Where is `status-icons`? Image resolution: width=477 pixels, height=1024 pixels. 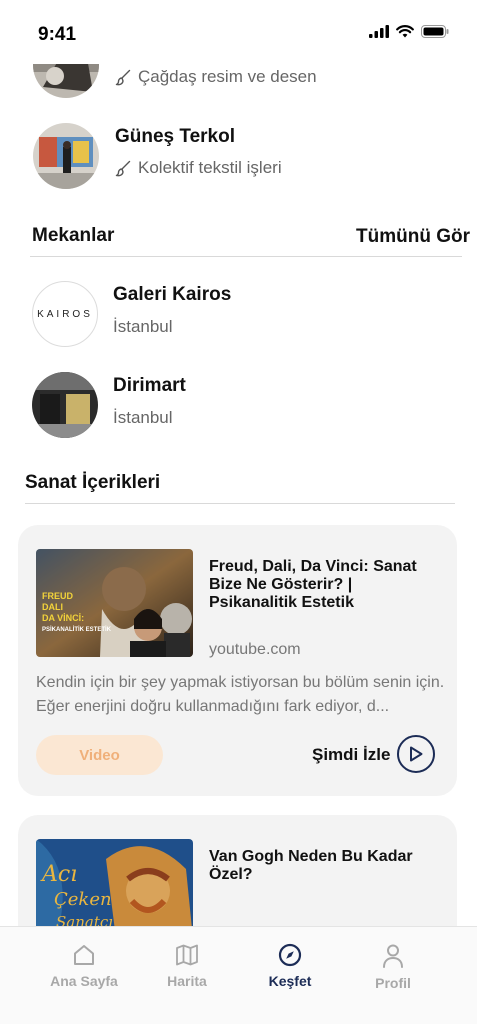
status-icons is located at coordinates (409, 31).